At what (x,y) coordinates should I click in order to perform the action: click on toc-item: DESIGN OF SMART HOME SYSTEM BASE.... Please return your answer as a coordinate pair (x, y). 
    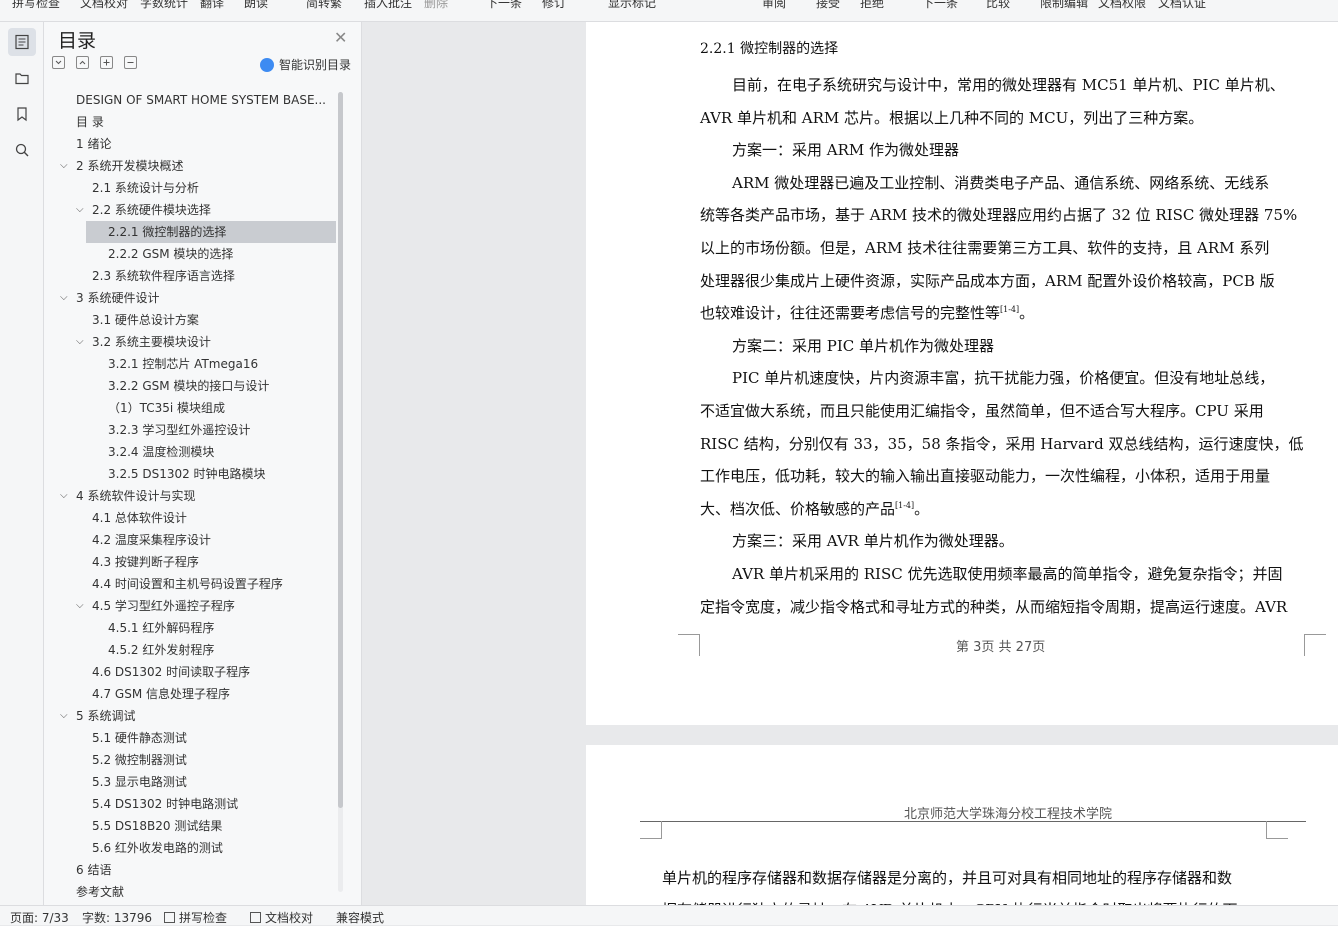
    Looking at the image, I should click on (193, 100).